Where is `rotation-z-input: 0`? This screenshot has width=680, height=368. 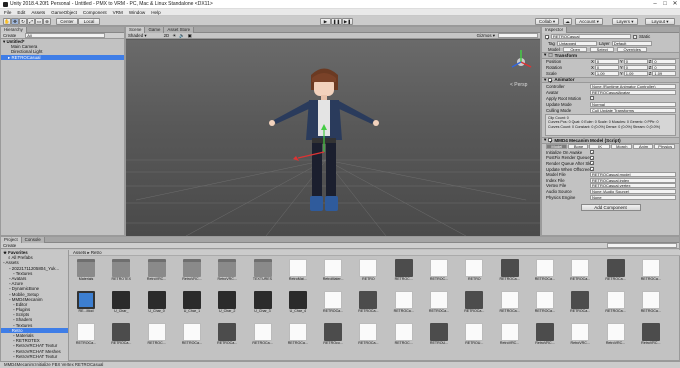
rotation-z-input: 0 is located at coordinates (664, 67).